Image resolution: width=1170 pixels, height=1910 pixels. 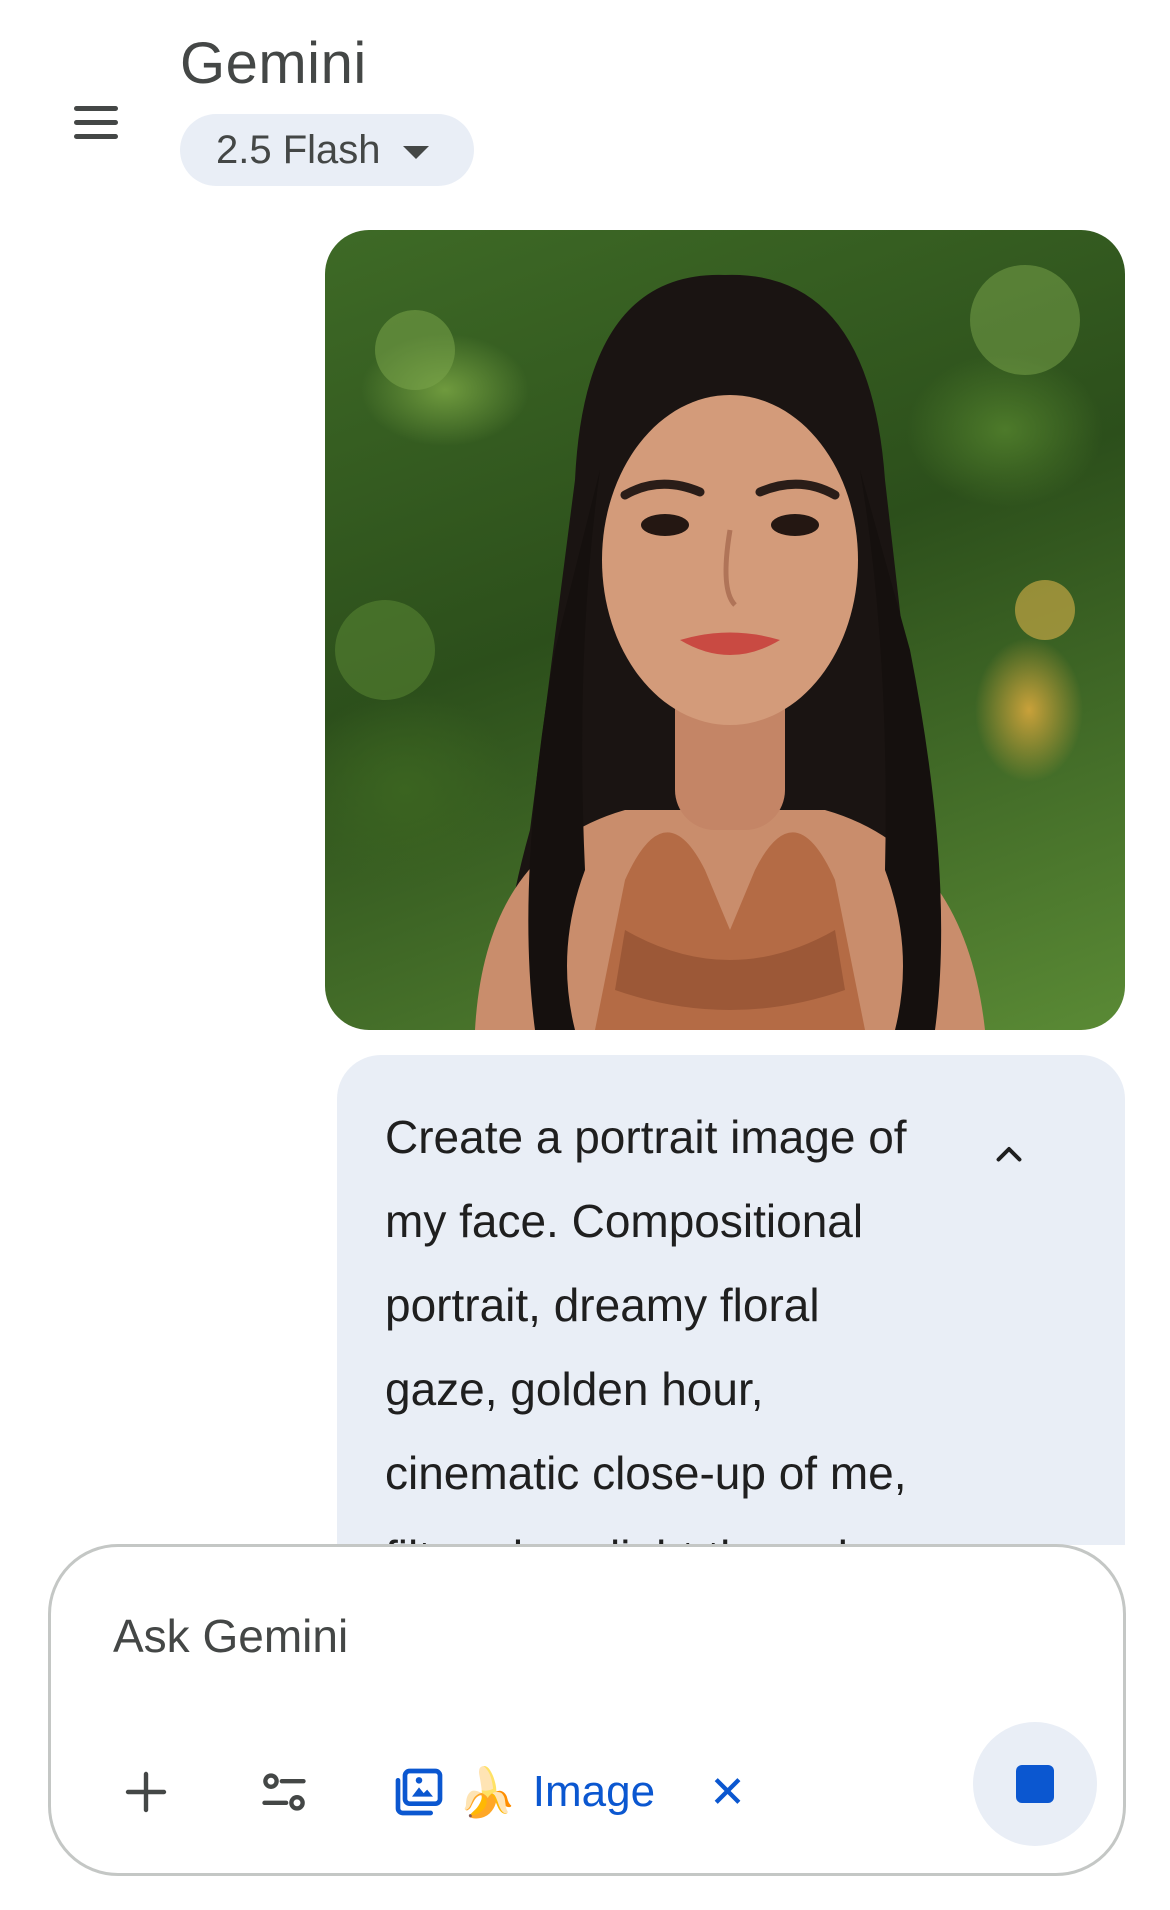 I want to click on chevron-up-icon, so click(x=1009, y=1155).